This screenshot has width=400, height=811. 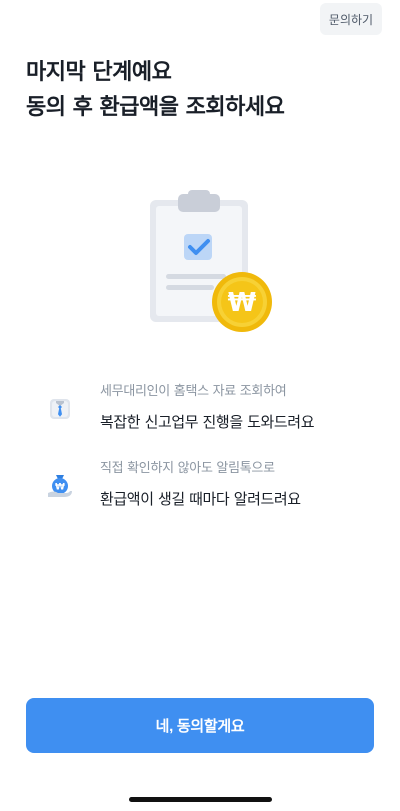 I want to click on home-indicator, so click(x=200, y=799).